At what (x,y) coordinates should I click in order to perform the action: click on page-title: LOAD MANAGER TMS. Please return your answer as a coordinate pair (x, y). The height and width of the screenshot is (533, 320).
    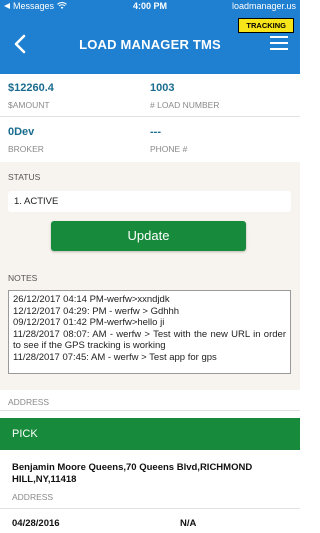
    Looking at the image, I should click on (150, 44).